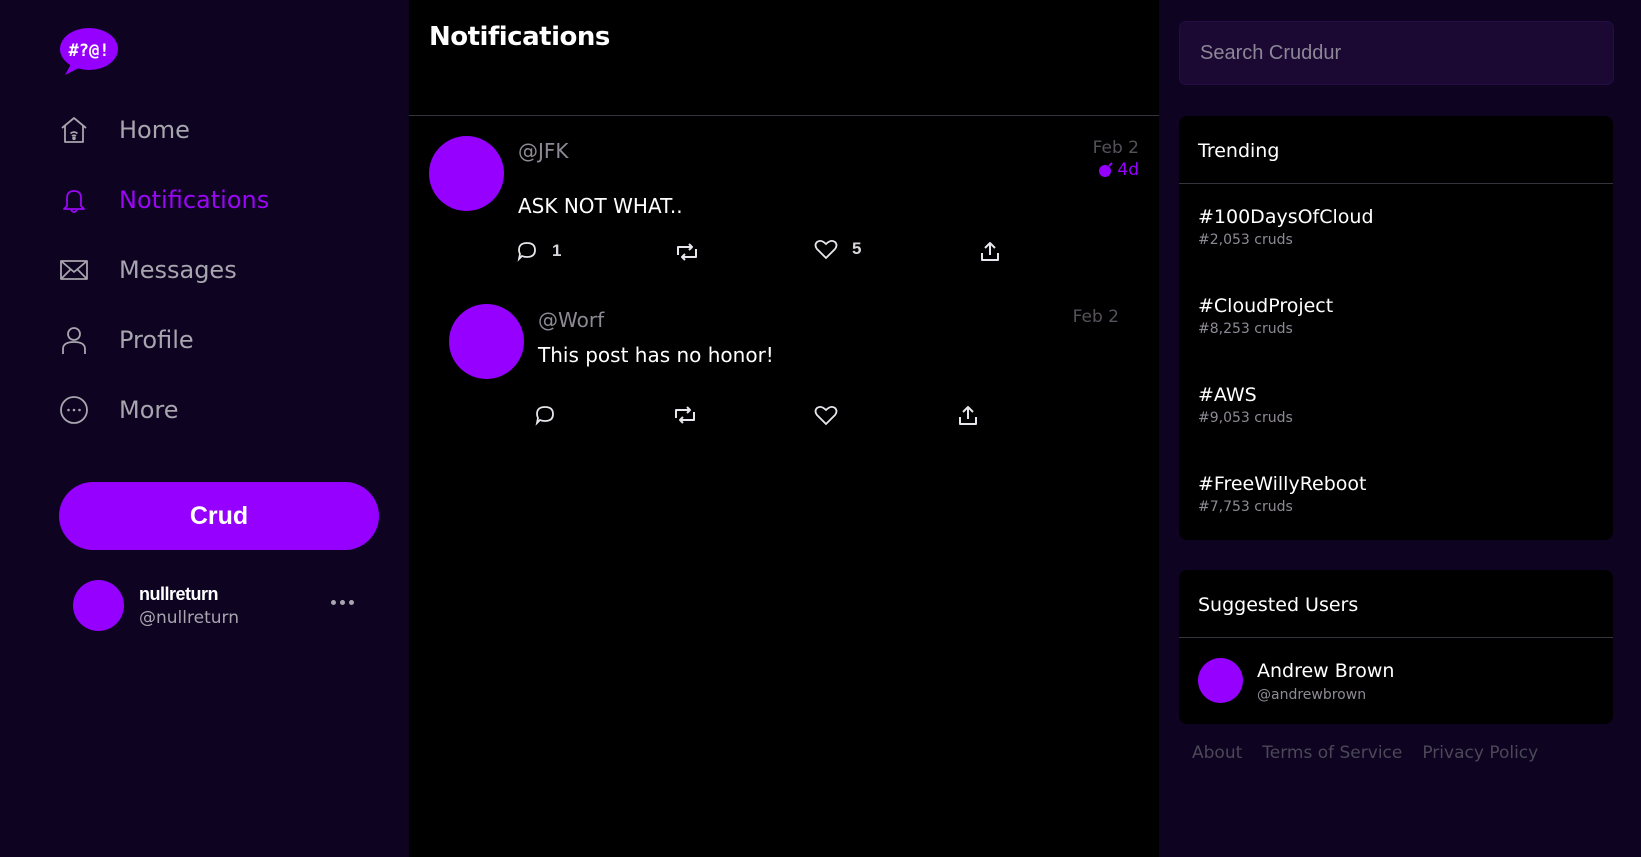  Describe the element at coordinates (538, 251) in the screenshot. I see `reply-button: 1` at that location.